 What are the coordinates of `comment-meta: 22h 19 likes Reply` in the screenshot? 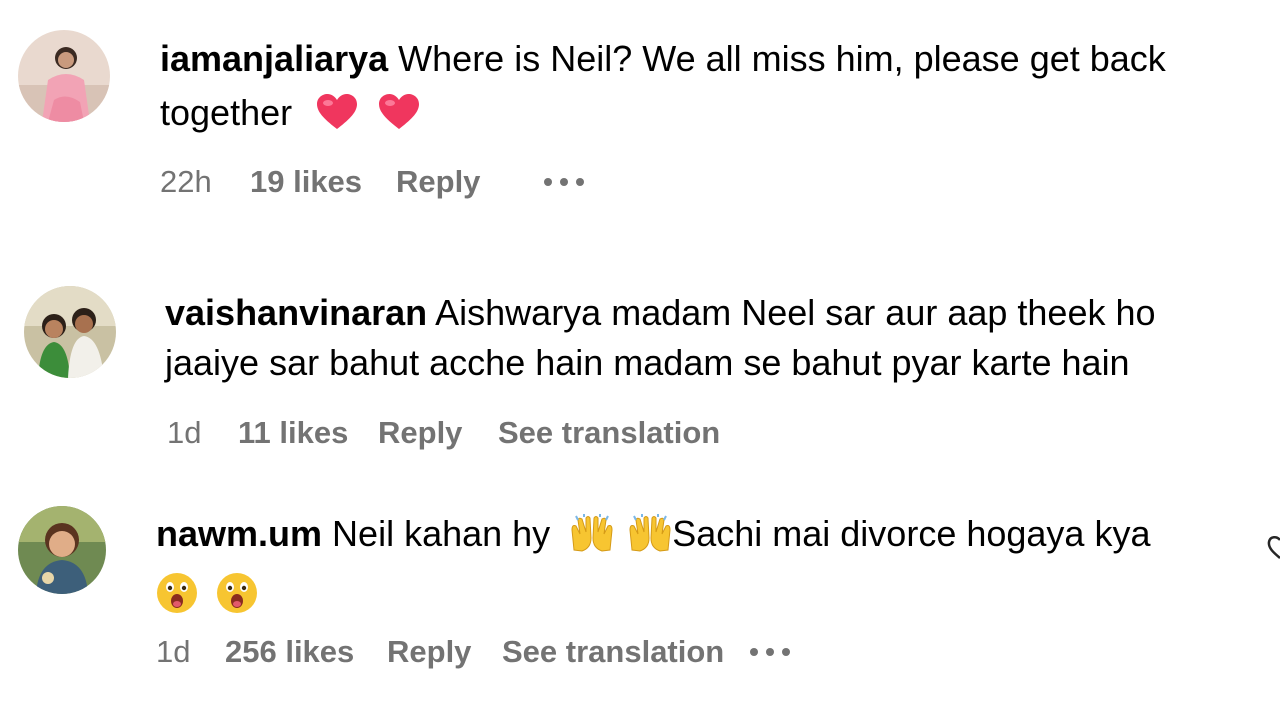 It's located at (640, 184).